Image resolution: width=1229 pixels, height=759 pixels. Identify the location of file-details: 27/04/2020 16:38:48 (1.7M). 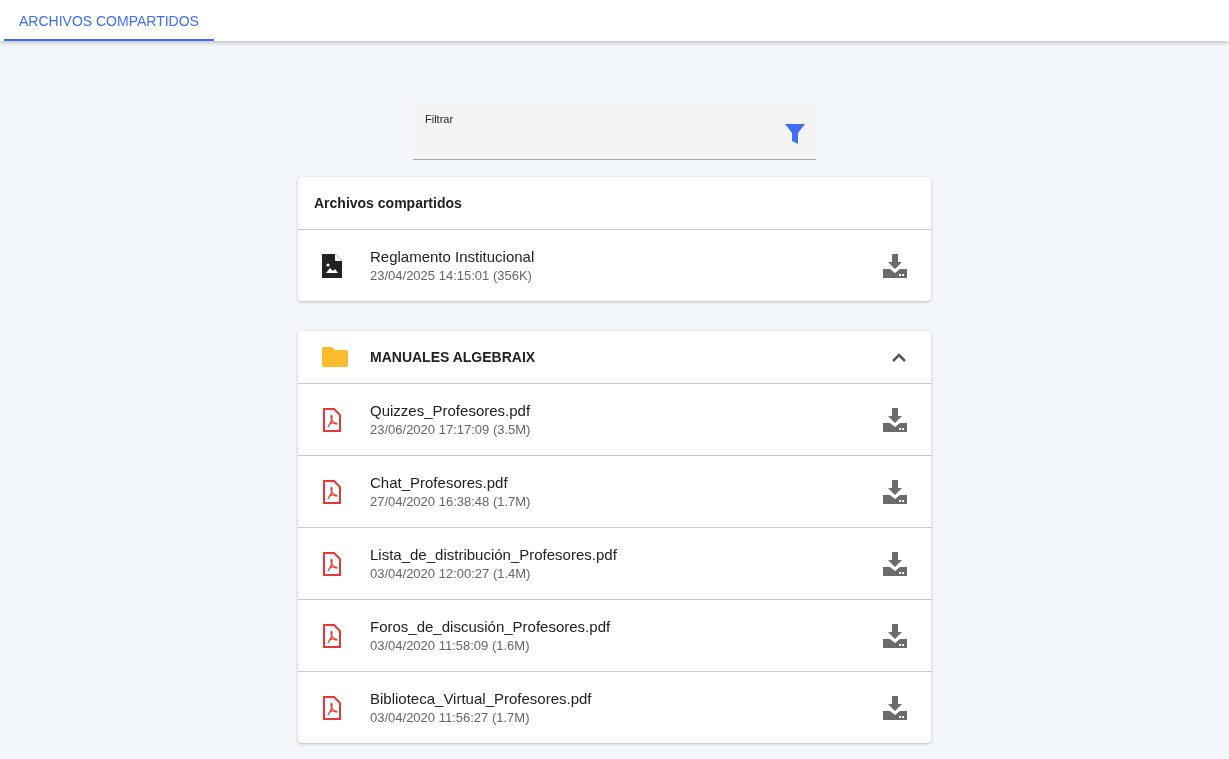
(451, 501).